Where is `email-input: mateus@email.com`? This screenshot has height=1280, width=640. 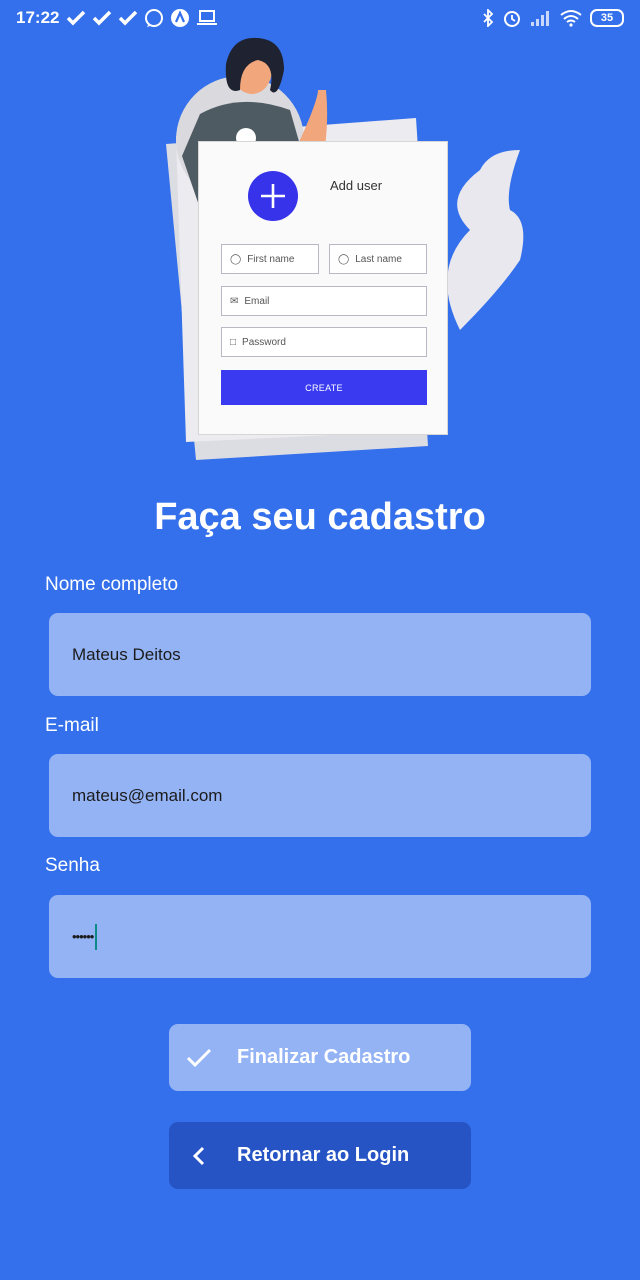
email-input: mateus@email.com is located at coordinates (320, 795).